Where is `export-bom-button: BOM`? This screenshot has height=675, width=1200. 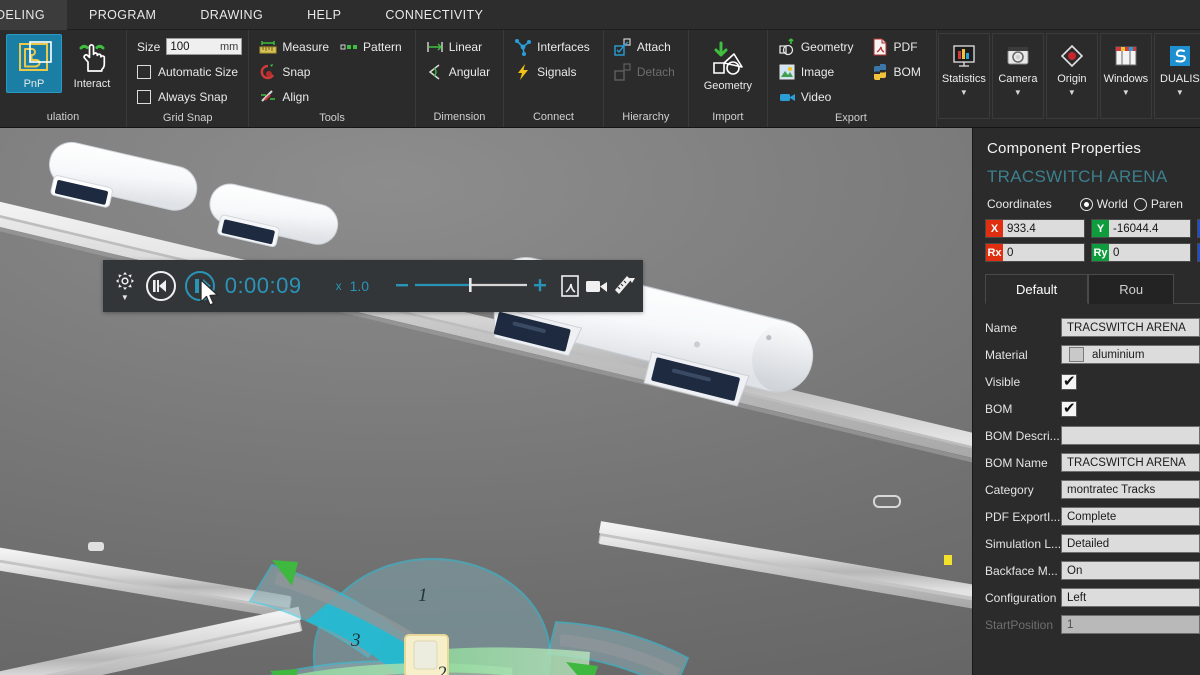
export-bom-button: BOM is located at coordinates (897, 71).